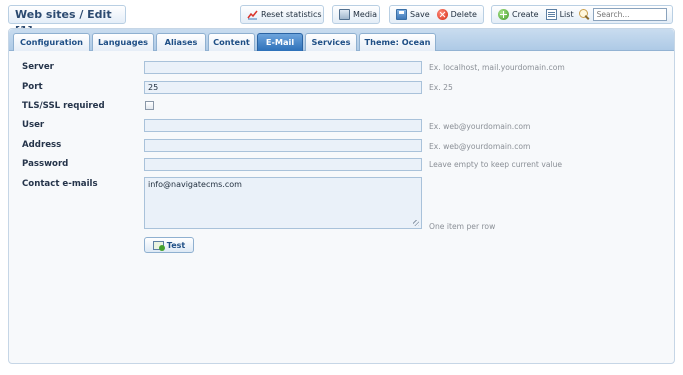  Describe the element at coordinates (283, 203) in the screenshot. I see `contact-emails-textarea: info@navigatecms.com` at that location.